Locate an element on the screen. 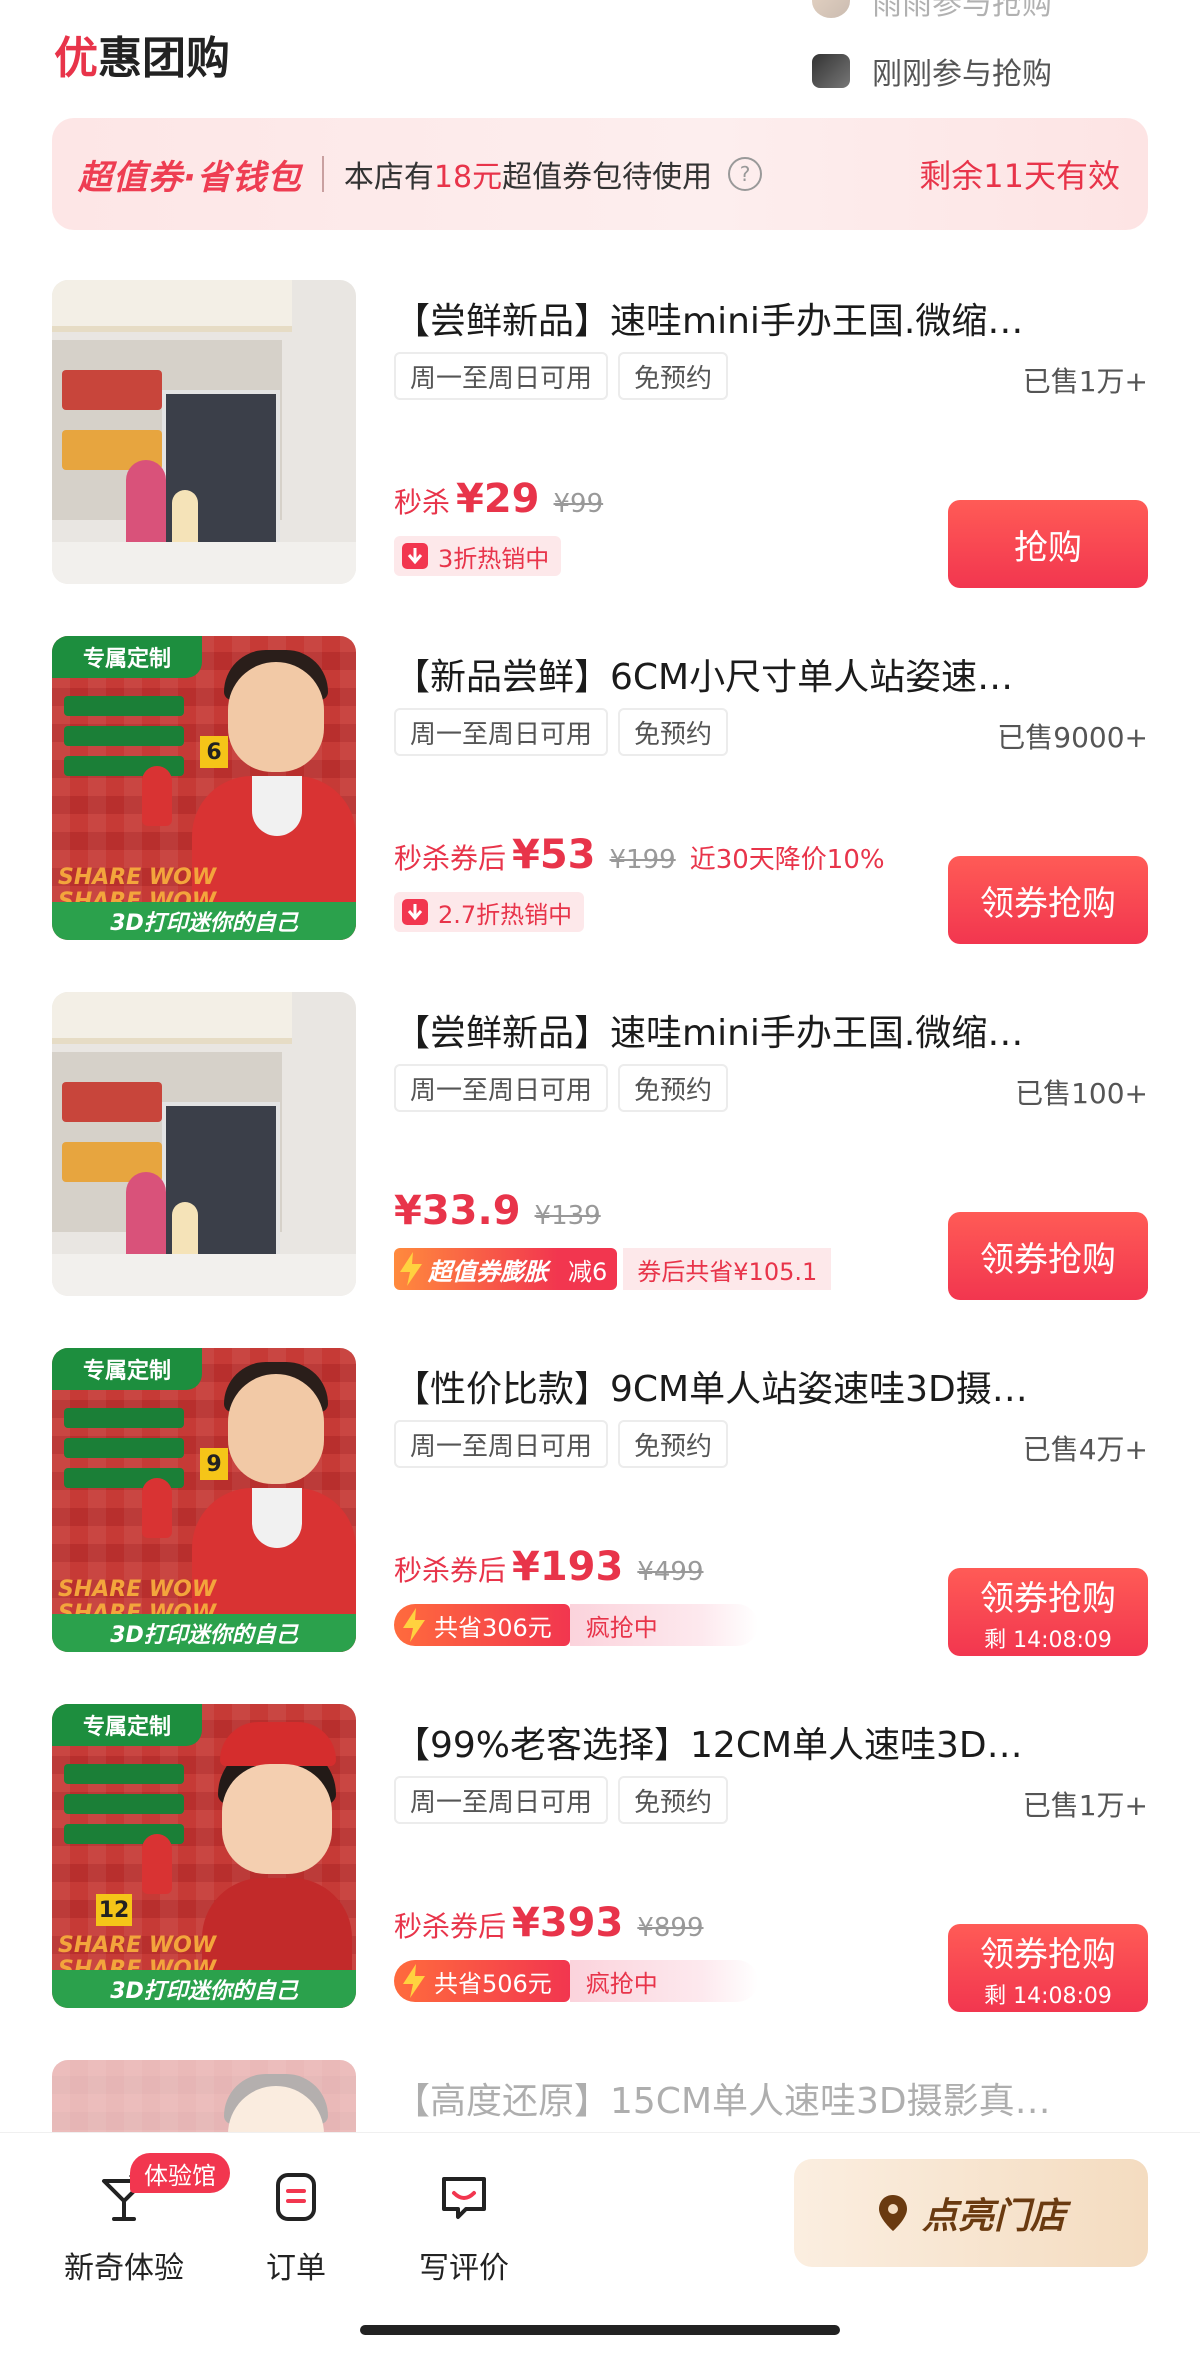 The height and width of the screenshot is (2357, 1200). bottom-action-bar: 新奇体验 体验馆 订单 写评价 点亮门店 is located at coordinates (600, 2244).